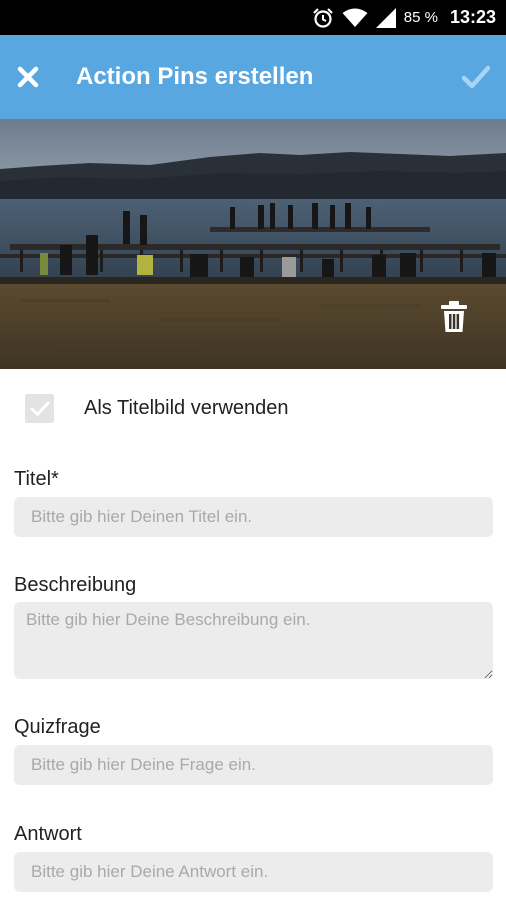  What do you see at coordinates (323, 18) in the screenshot?
I see `alarm-icon` at bounding box center [323, 18].